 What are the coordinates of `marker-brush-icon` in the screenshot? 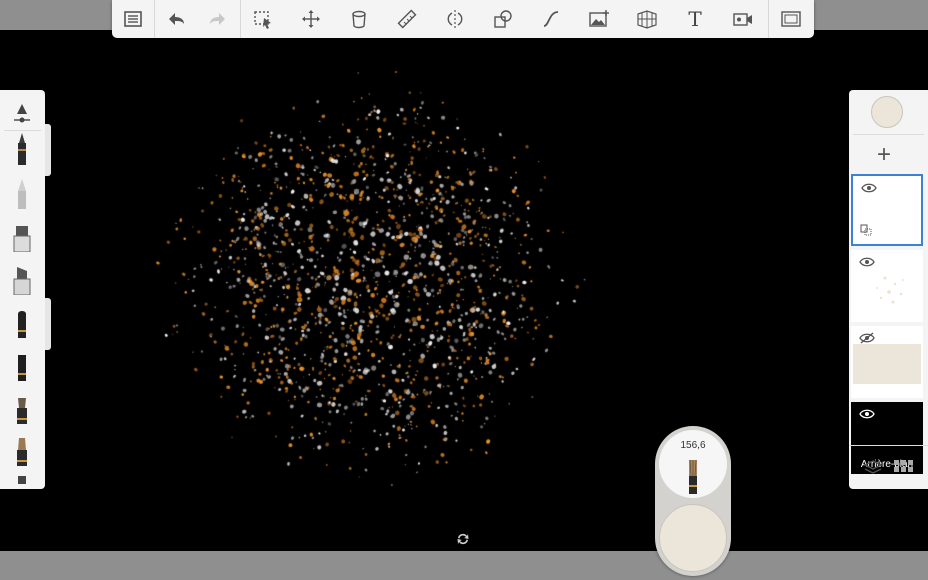 It's located at (22, 236).